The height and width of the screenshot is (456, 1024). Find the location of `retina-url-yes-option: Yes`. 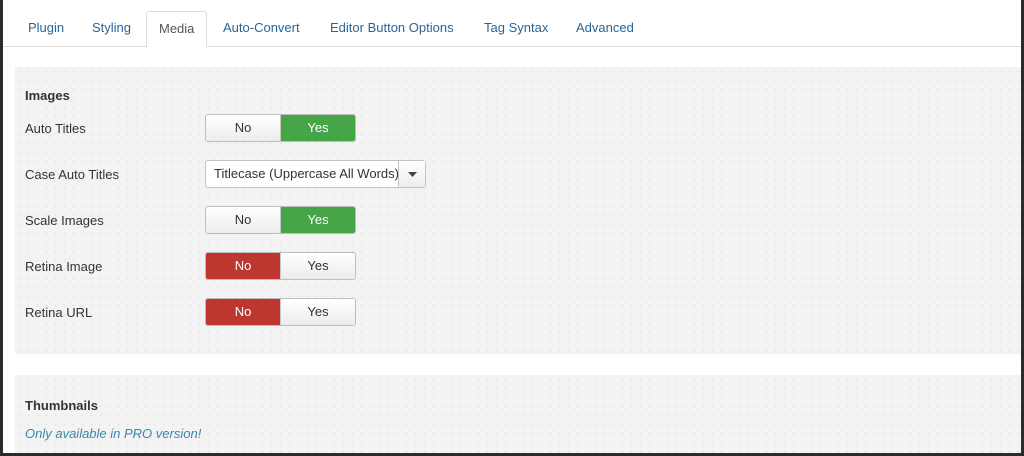

retina-url-yes-option: Yes is located at coordinates (317, 312).